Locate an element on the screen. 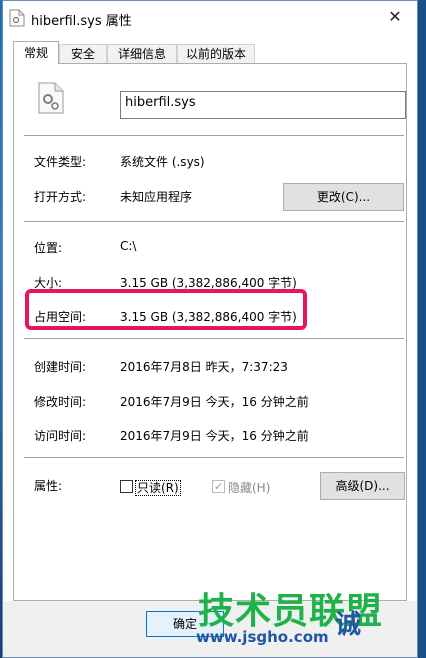  readonly-label: 只读(R) is located at coordinates (158, 487).